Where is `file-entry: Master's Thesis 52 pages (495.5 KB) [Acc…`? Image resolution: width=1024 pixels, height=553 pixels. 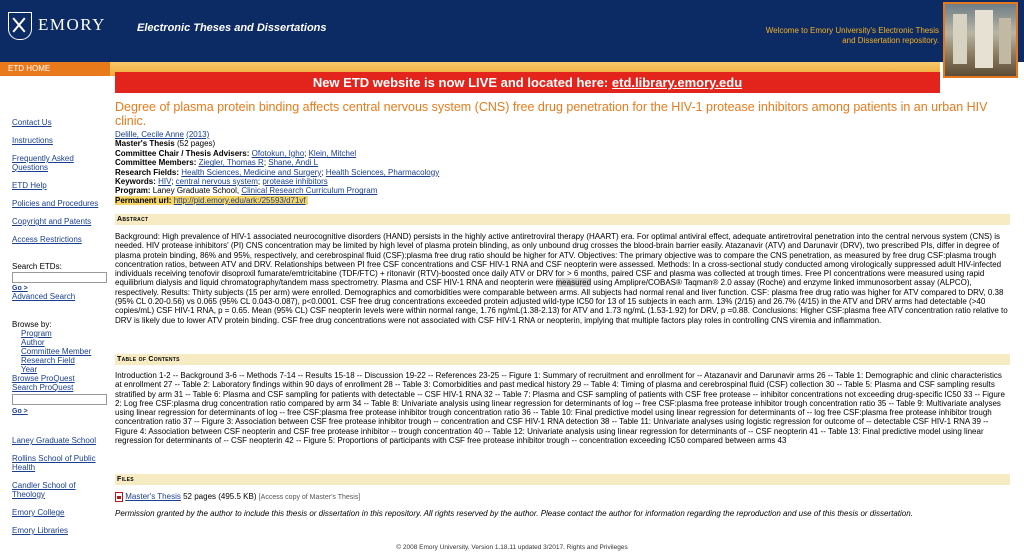
file-entry: Master's Thesis 52 pages (495.5 KB) [Acc… is located at coordinates (237, 497).